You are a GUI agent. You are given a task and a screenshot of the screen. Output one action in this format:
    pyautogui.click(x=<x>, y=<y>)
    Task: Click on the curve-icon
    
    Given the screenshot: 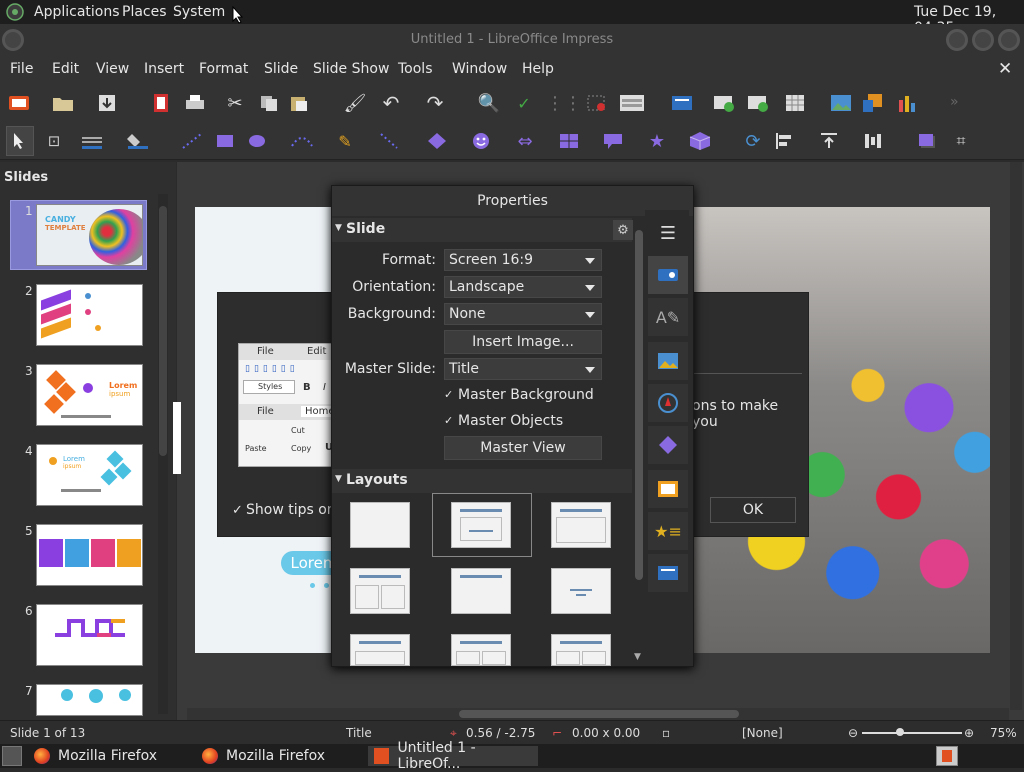 What is the action you would take?
    pyautogui.click(x=302, y=141)
    